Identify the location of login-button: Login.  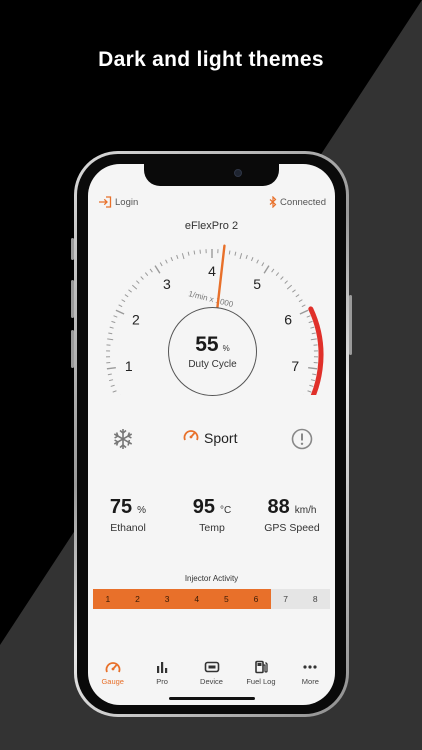
(118, 202).